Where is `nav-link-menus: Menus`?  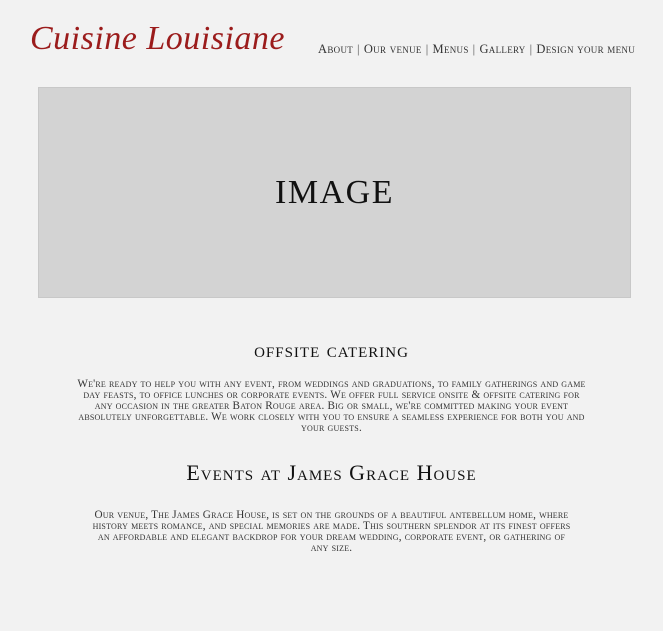
nav-link-menus: Menus is located at coordinates (451, 49).